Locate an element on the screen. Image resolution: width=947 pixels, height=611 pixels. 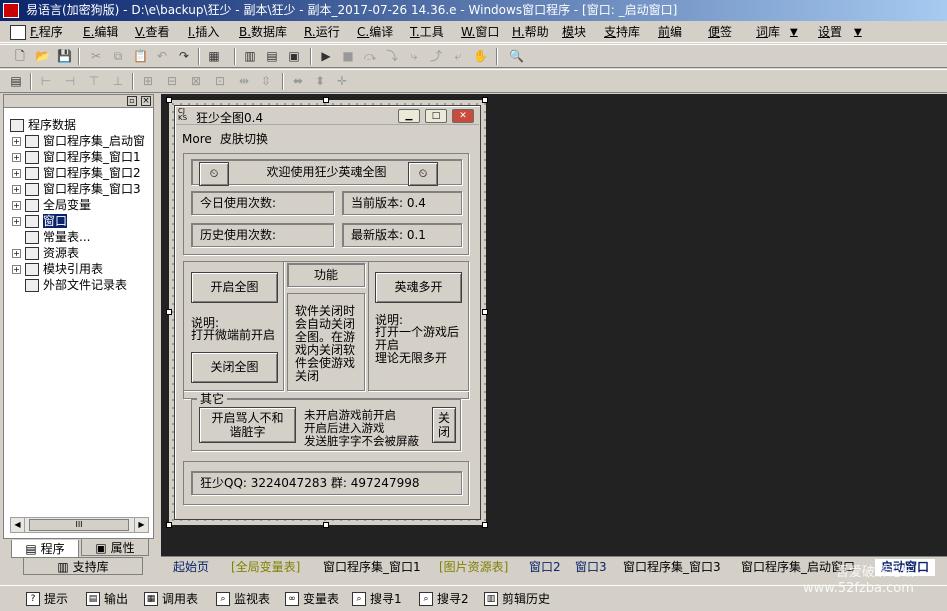
step-out-icon: ⤴ is located at coordinates (436, 56).